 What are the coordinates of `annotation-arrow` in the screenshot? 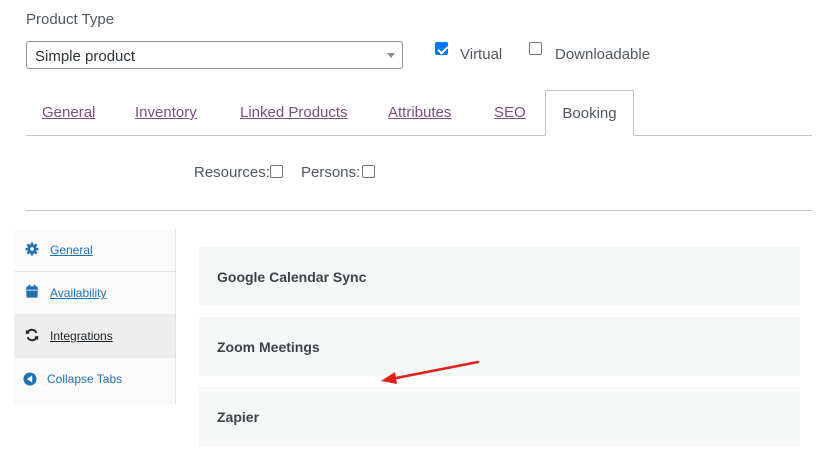 It's located at (430, 372).